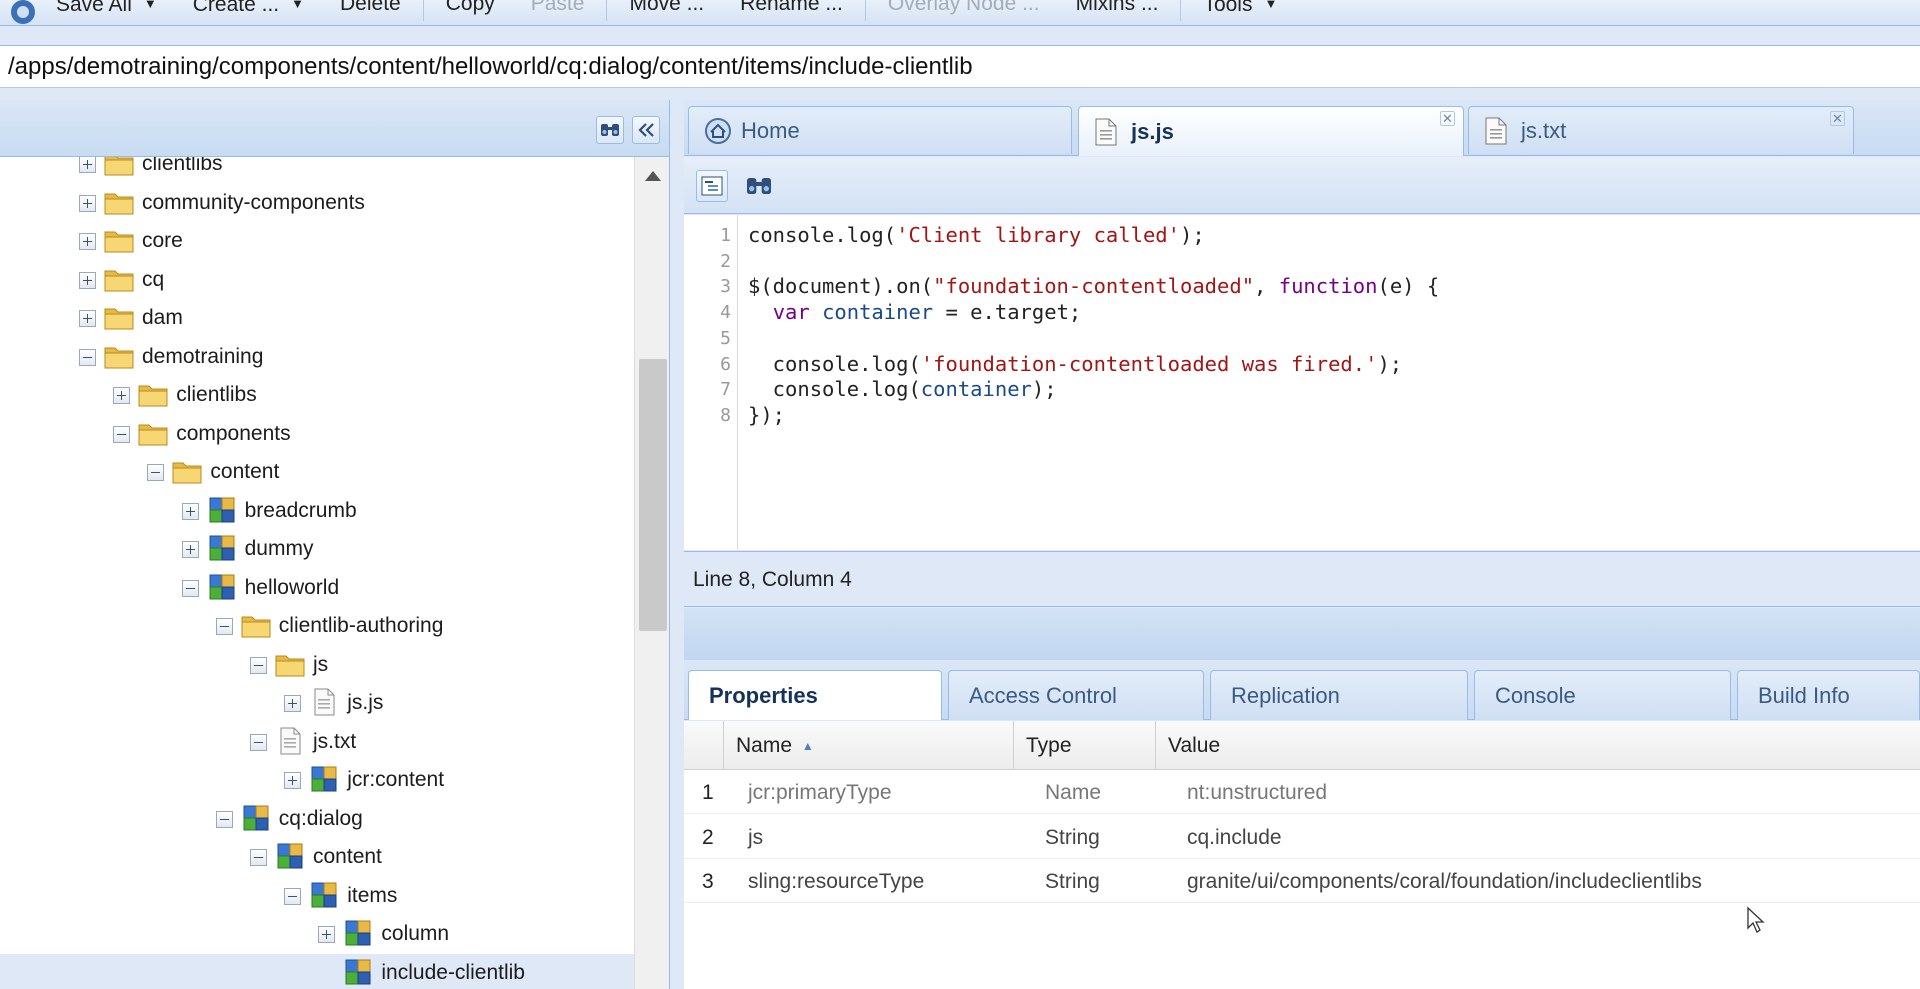  Describe the element at coordinates (558, 12) in the screenshot. I see `toolbar-button-paste: Paste` at that location.